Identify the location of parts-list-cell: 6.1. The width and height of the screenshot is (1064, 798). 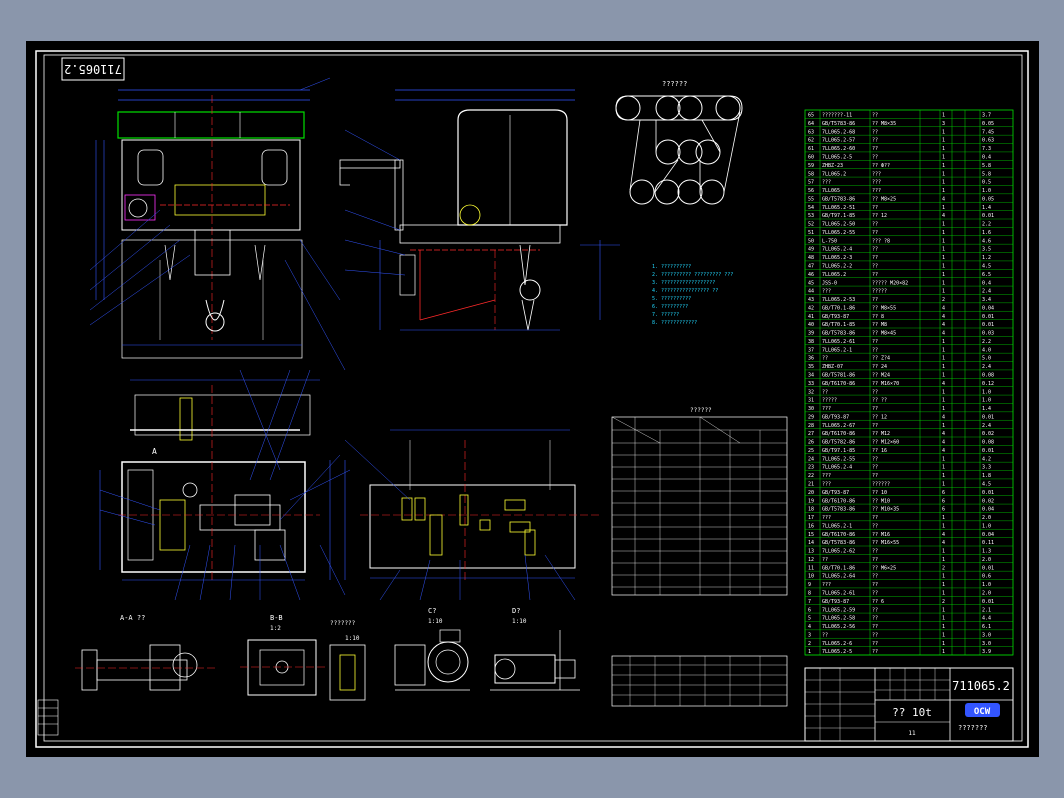
(986, 627).